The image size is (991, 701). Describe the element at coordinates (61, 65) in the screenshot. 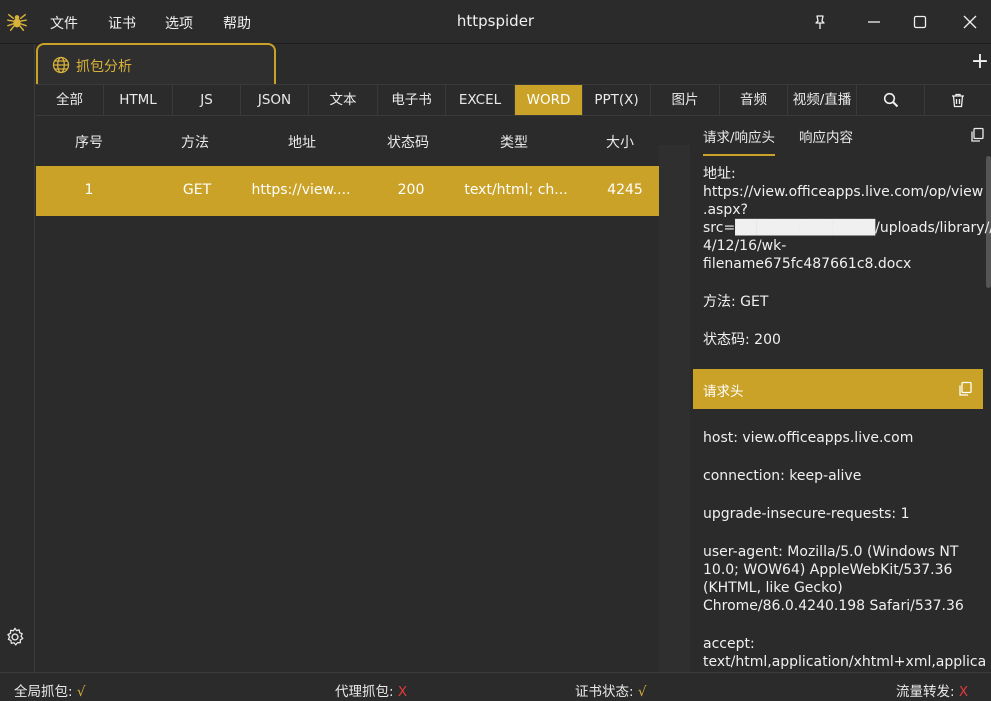

I see `globe-icon` at that location.